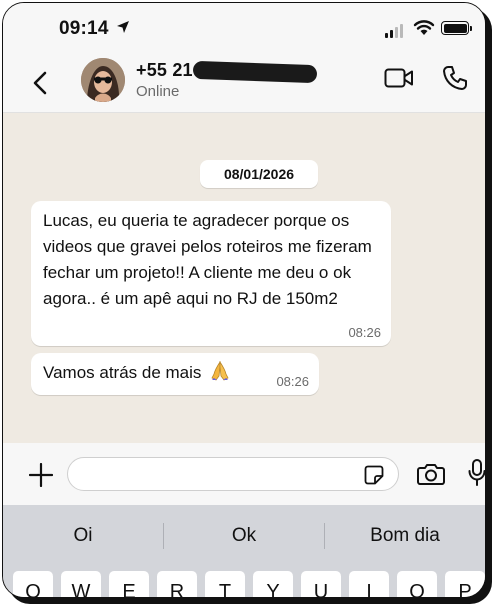 The width and height of the screenshot is (500, 604). Describe the element at coordinates (41, 83) in the screenshot. I see `back-chevron-icon` at that location.